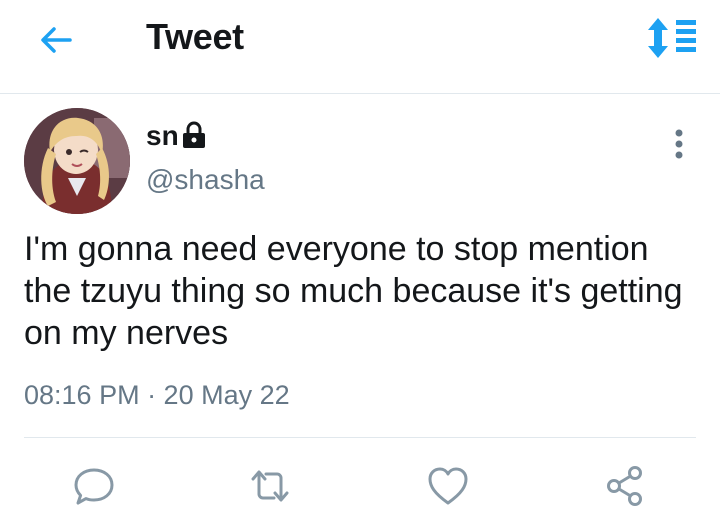  What do you see at coordinates (360, 437) in the screenshot?
I see `divider` at bounding box center [360, 437].